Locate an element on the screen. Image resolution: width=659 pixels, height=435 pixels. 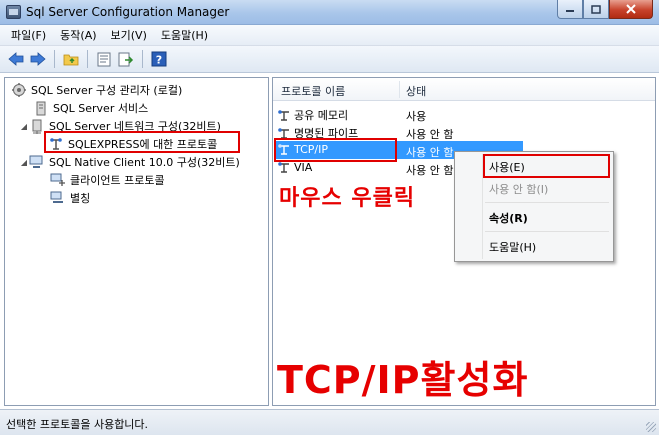
menu-action: 동작(A) is located at coordinates (78, 35).